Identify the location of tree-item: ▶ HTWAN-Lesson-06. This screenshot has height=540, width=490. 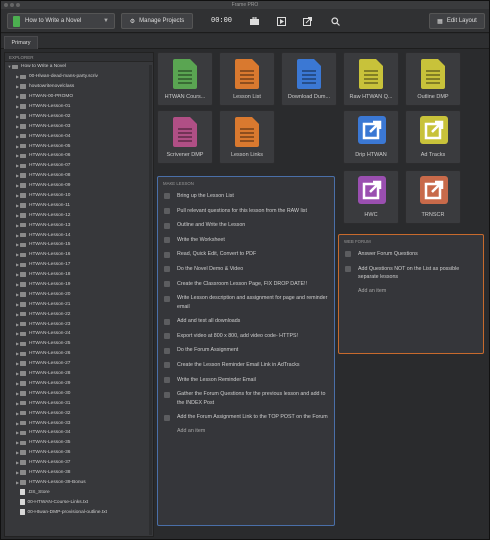
(79, 156).